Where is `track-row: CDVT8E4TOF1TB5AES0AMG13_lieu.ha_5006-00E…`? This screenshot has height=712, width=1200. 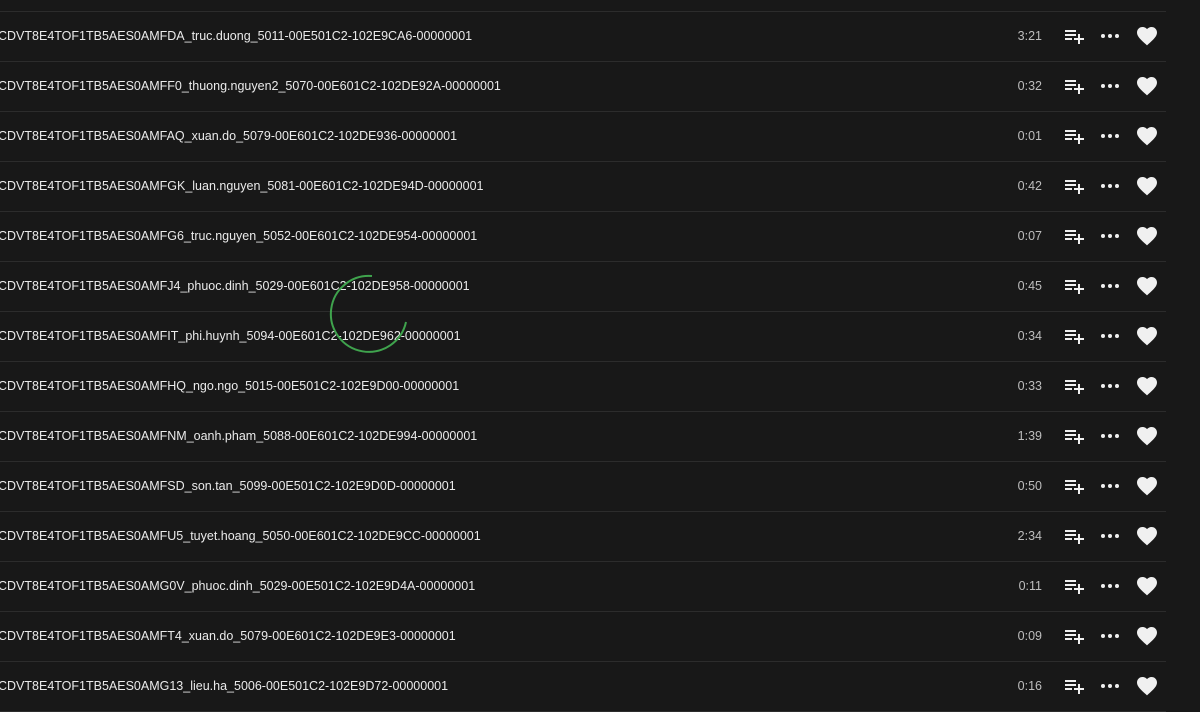 track-row: CDVT8E4TOF1TB5AES0AMG13_lieu.ha_5006-00E… is located at coordinates (583, 687).